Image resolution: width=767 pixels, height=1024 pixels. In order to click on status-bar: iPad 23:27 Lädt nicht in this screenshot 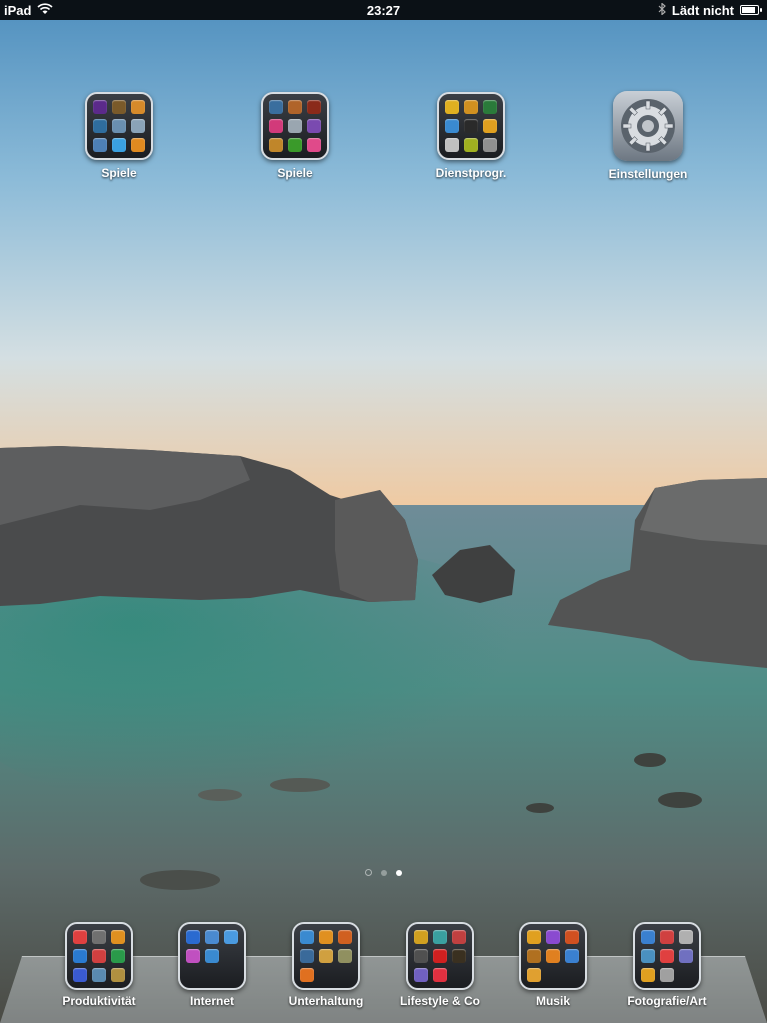, I will do `click(383, 10)`.